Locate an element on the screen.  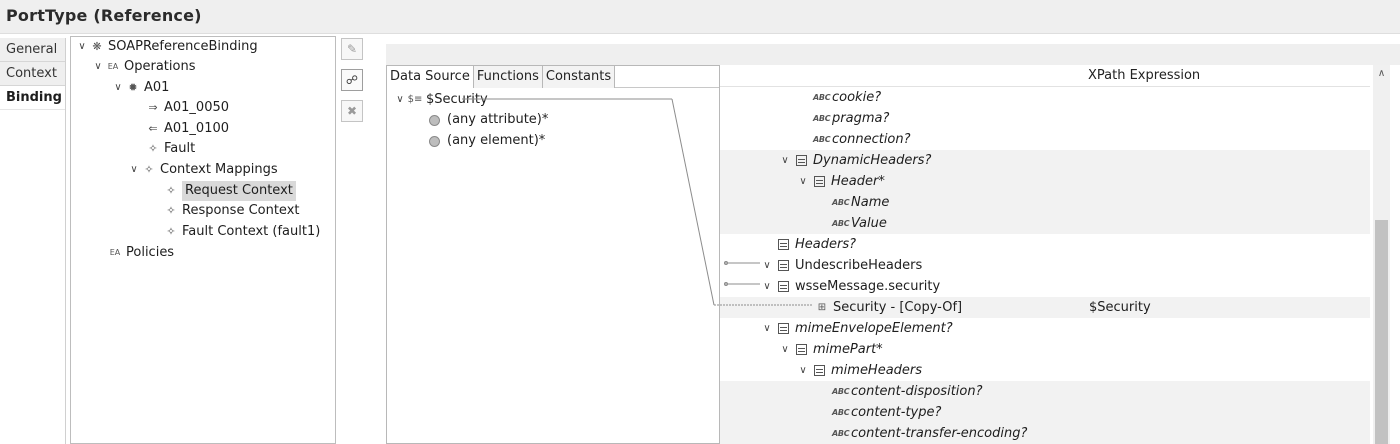
gear-icon: ✹ is located at coordinates (133, 87).